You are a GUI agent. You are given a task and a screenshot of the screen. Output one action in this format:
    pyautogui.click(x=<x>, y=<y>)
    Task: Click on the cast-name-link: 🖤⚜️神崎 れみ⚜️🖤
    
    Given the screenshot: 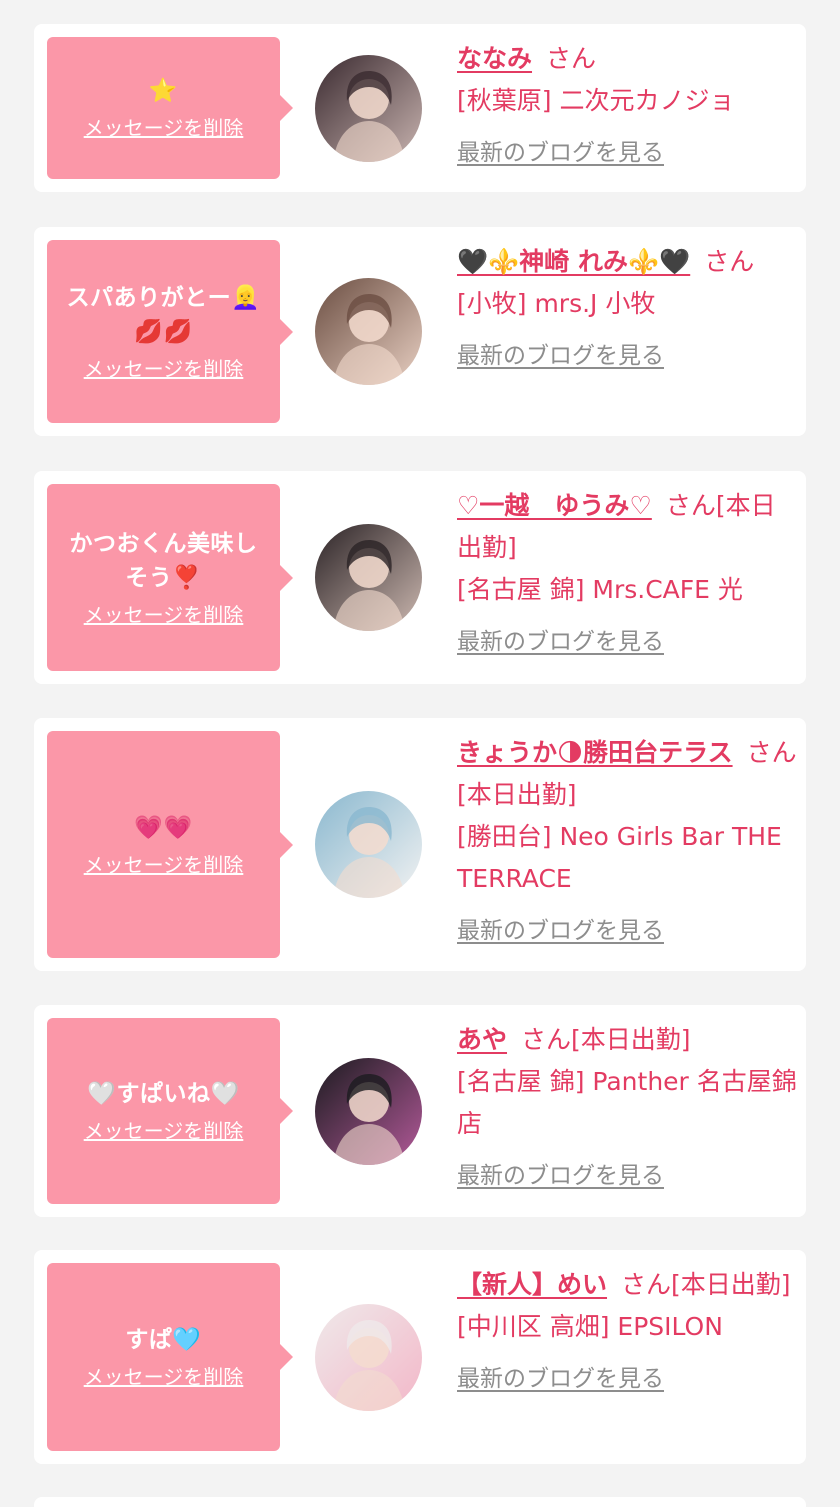 What is the action you would take?
    pyautogui.click(x=573, y=261)
    